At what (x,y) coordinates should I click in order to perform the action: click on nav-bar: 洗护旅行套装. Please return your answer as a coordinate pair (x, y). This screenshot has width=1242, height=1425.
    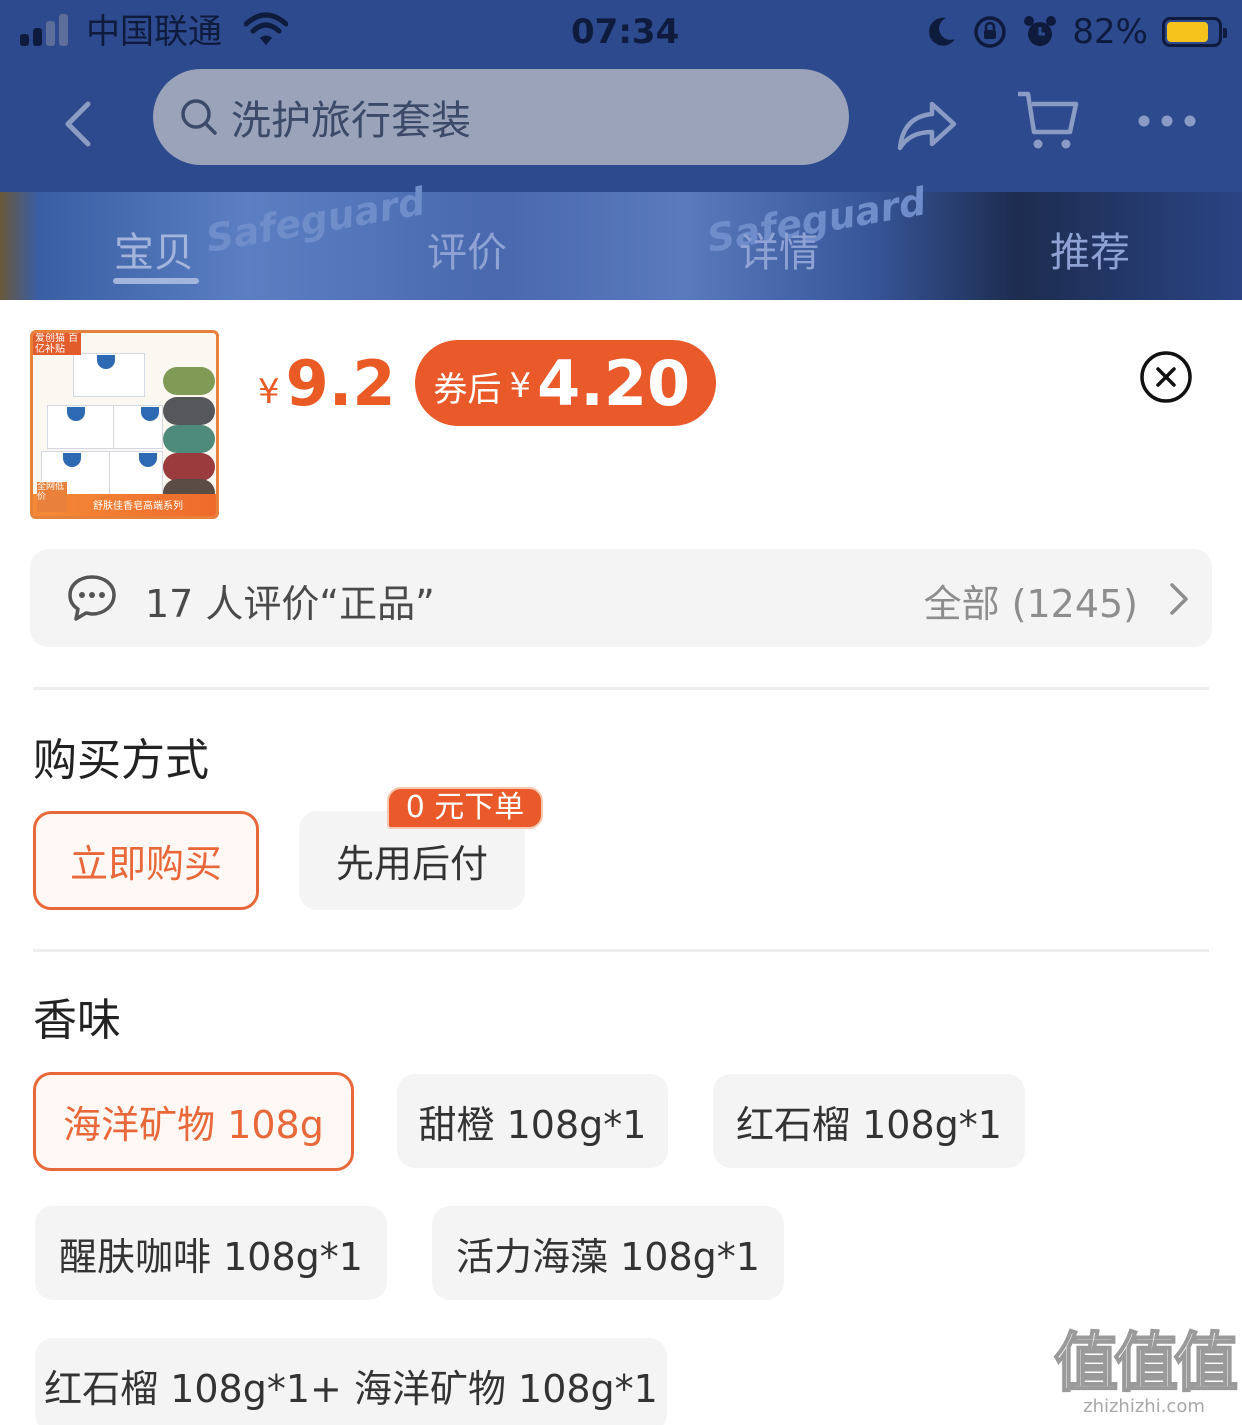
    Looking at the image, I should click on (621, 128).